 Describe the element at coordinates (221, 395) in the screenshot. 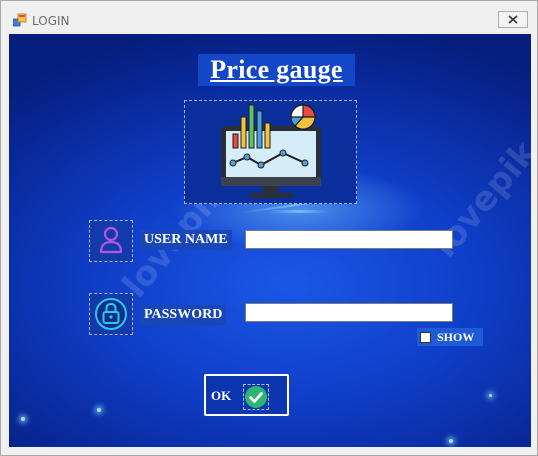

I see `ok-button-label: OK` at that location.